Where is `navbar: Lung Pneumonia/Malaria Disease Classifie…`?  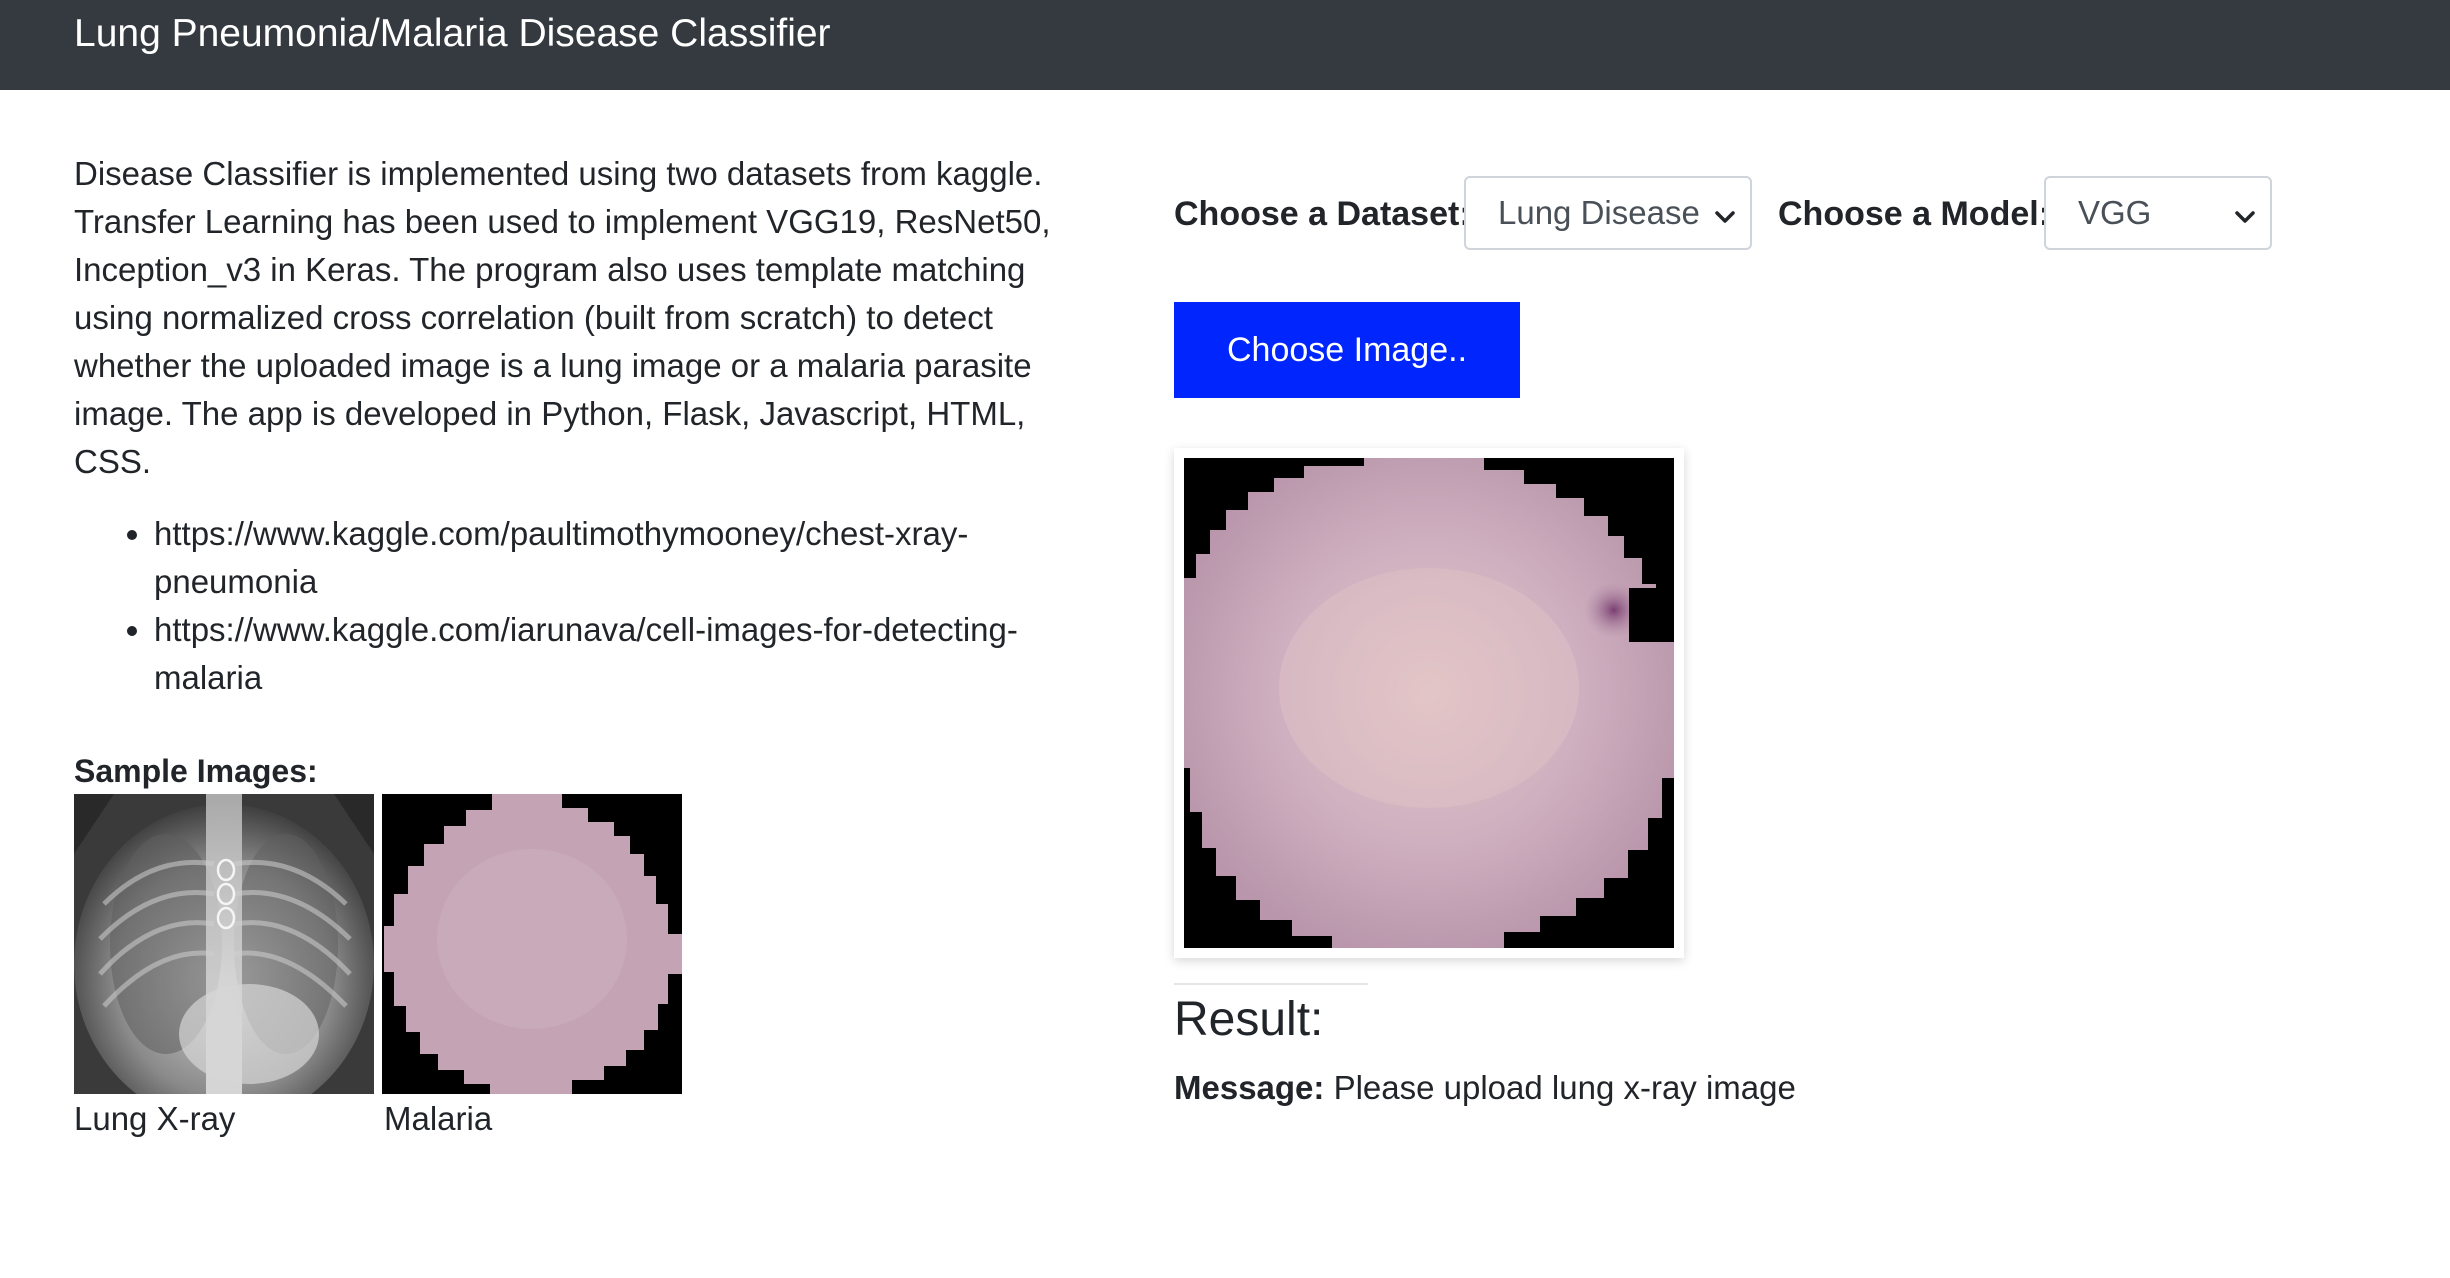 navbar: Lung Pneumonia/Malaria Disease Classifie… is located at coordinates (1225, 45).